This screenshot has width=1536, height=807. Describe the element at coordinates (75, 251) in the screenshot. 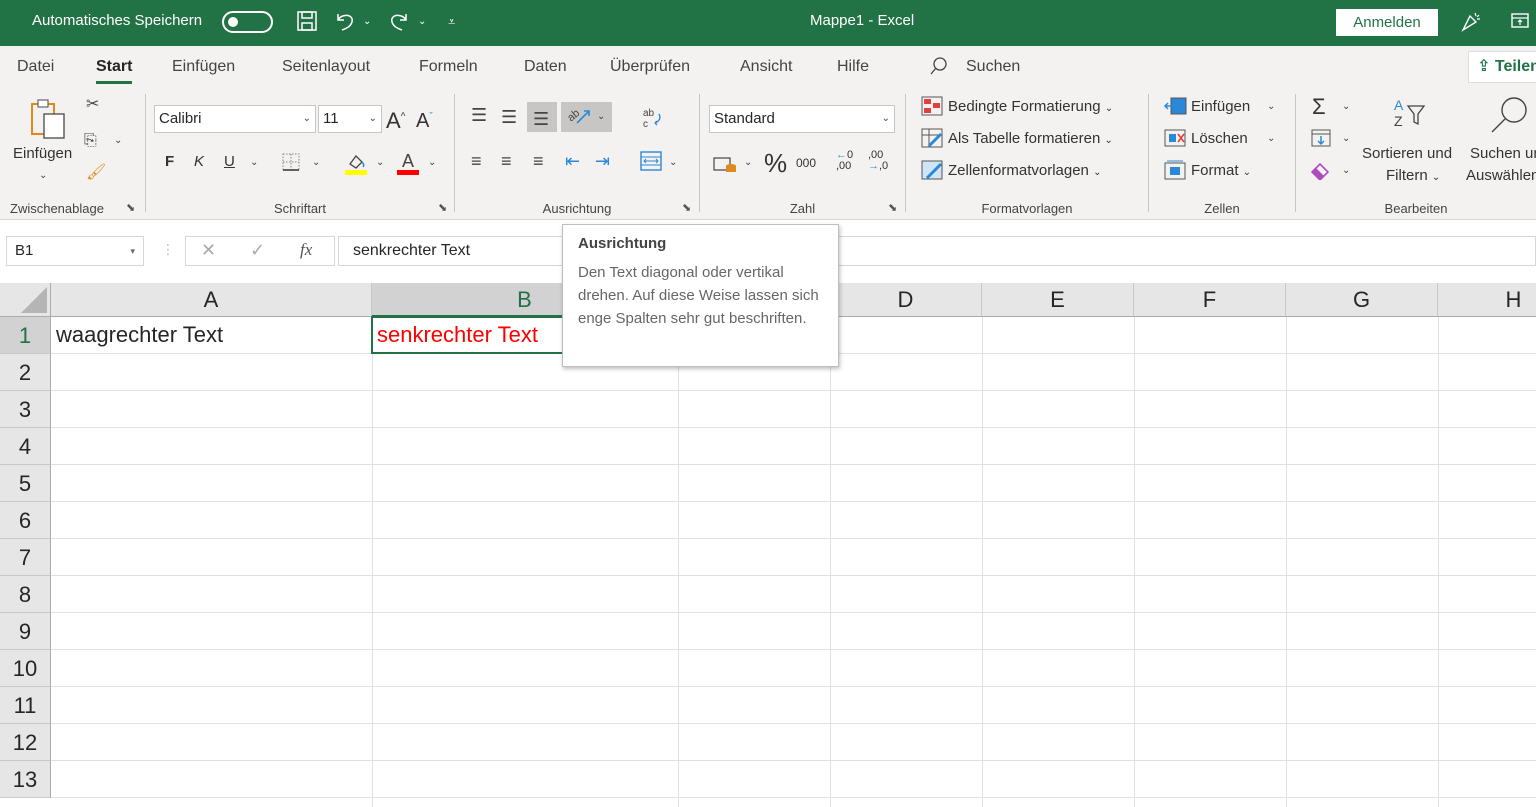

I see `name-box: B1 ▾` at that location.